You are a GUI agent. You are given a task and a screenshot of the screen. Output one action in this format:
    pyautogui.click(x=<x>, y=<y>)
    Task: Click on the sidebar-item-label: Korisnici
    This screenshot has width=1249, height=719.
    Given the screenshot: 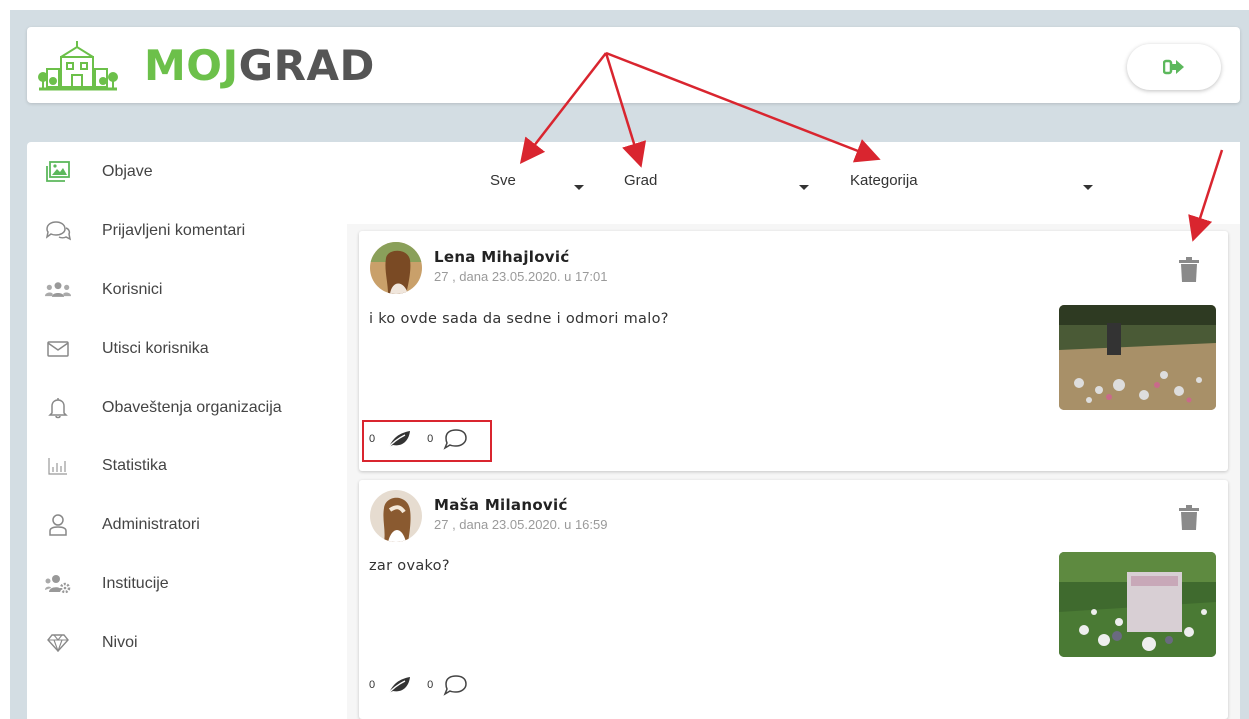 What is the action you would take?
    pyautogui.click(x=132, y=289)
    